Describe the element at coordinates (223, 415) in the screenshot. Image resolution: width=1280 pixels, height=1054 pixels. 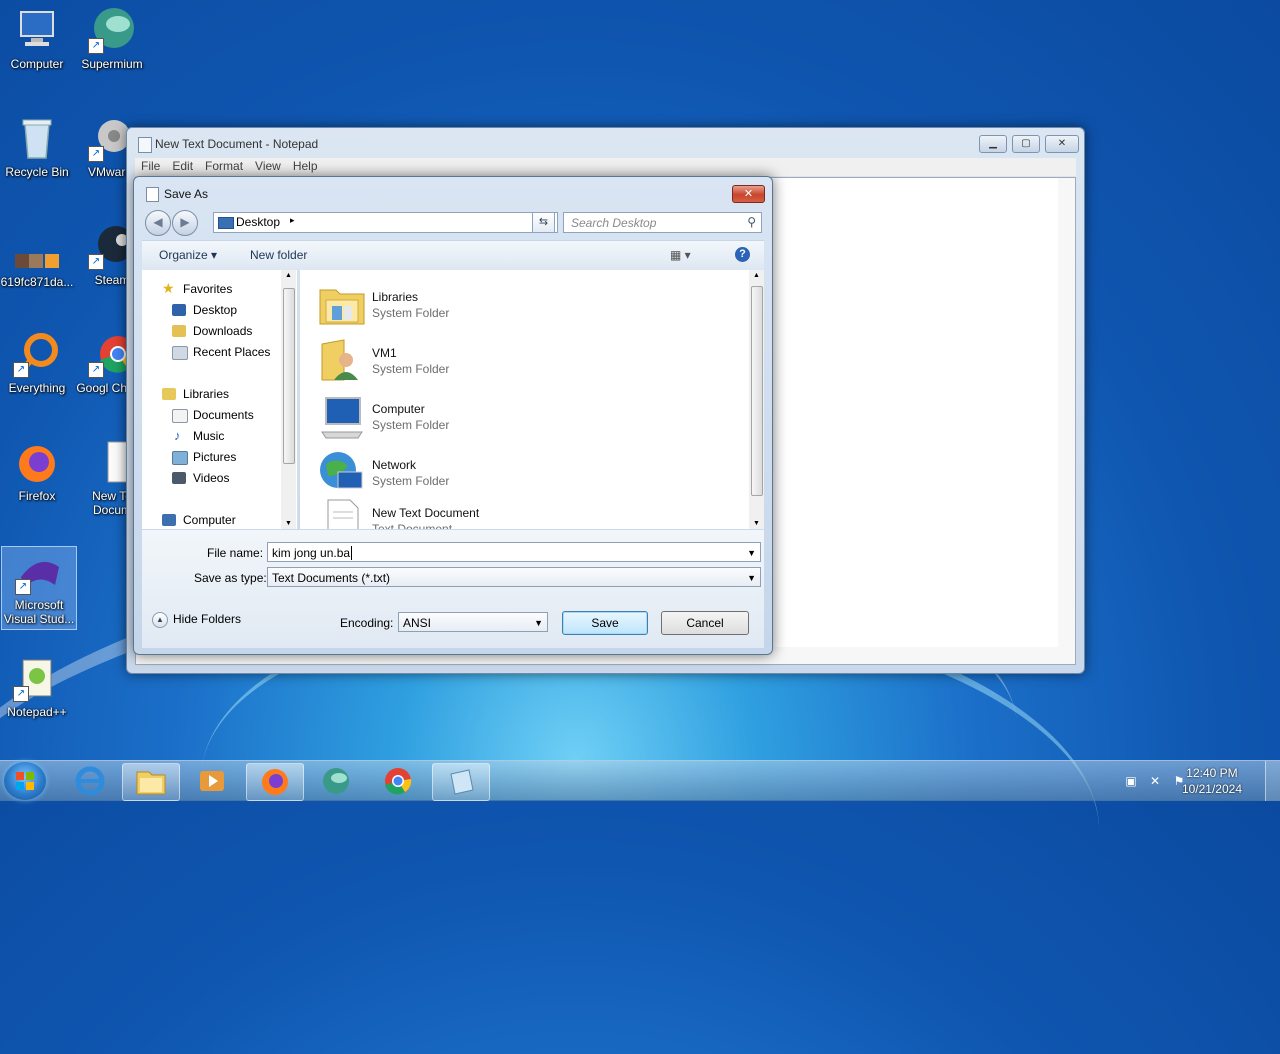
I see `nav-label: Documents` at that location.